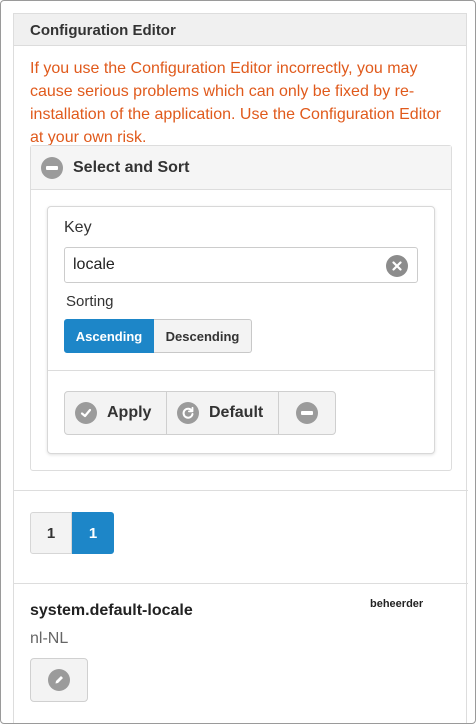  What do you see at coordinates (129, 412) in the screenshot?
I see `apply-label: Apply` at bounding box center [129, 412].